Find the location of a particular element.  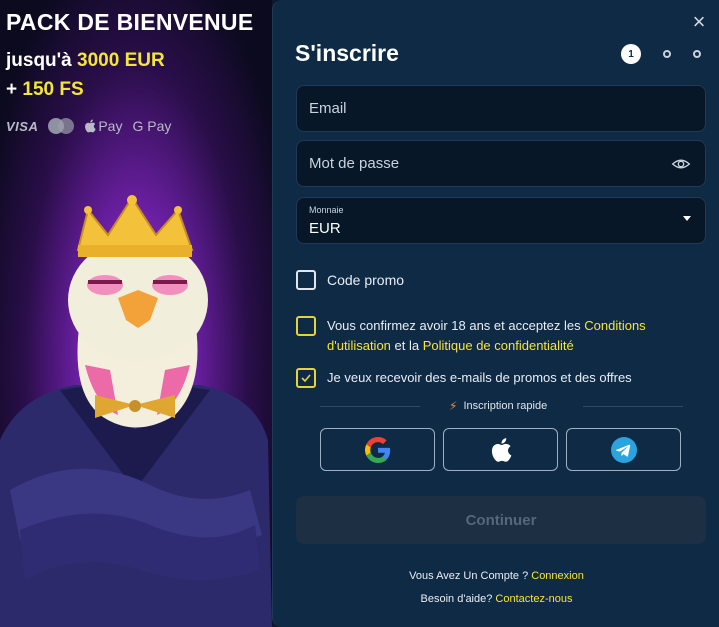

marketing-emails-checkbox is located at coordinates (306, 378).